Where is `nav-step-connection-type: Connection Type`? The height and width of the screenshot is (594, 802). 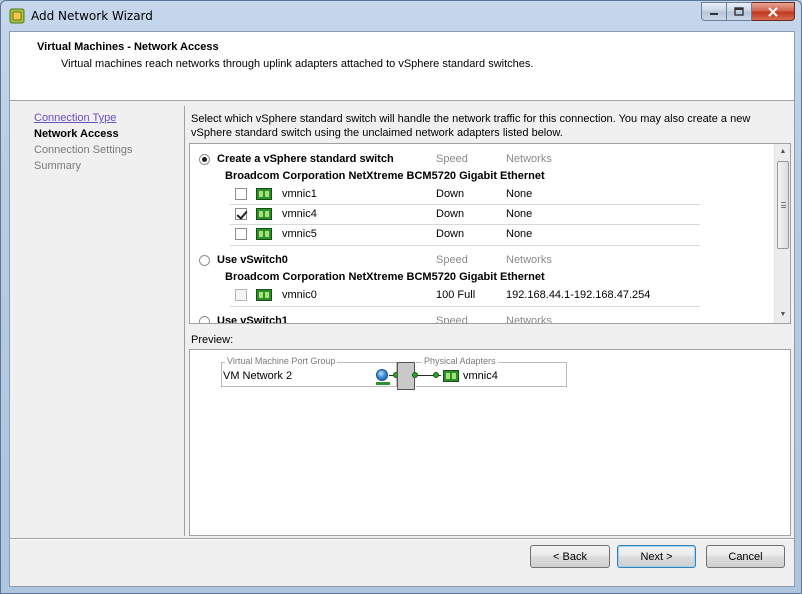
nav-step-connection-type: Connection Type is located at coordinates (75, 118).